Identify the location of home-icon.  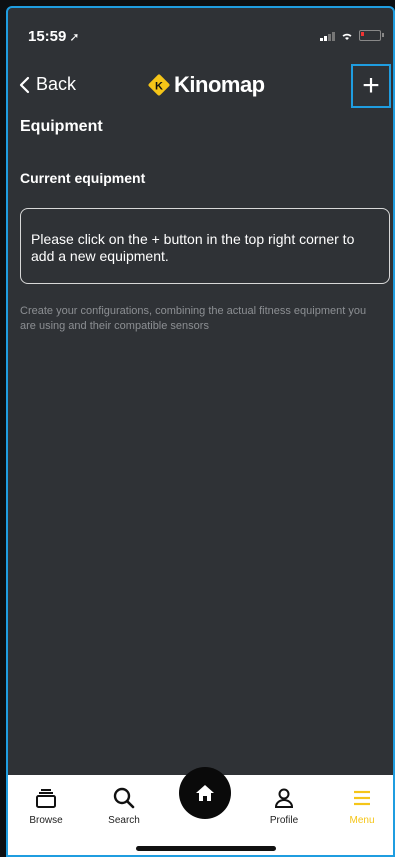
(205, 793).